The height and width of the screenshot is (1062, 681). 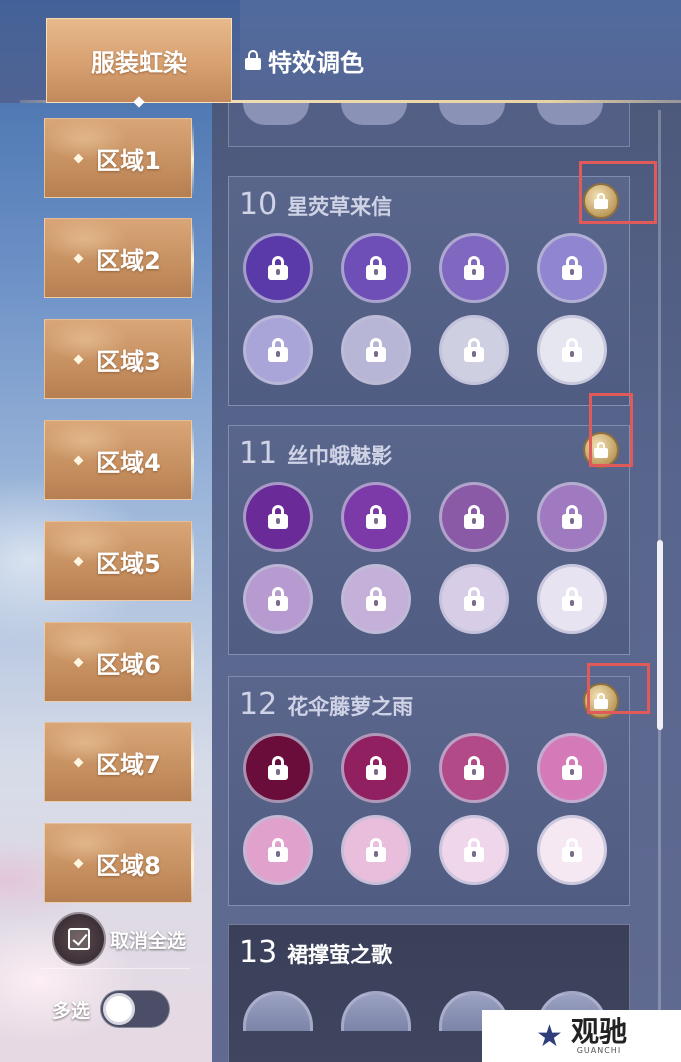 I want to click on group-name: 裙撑萤之歌, so click(x=340, y=955).